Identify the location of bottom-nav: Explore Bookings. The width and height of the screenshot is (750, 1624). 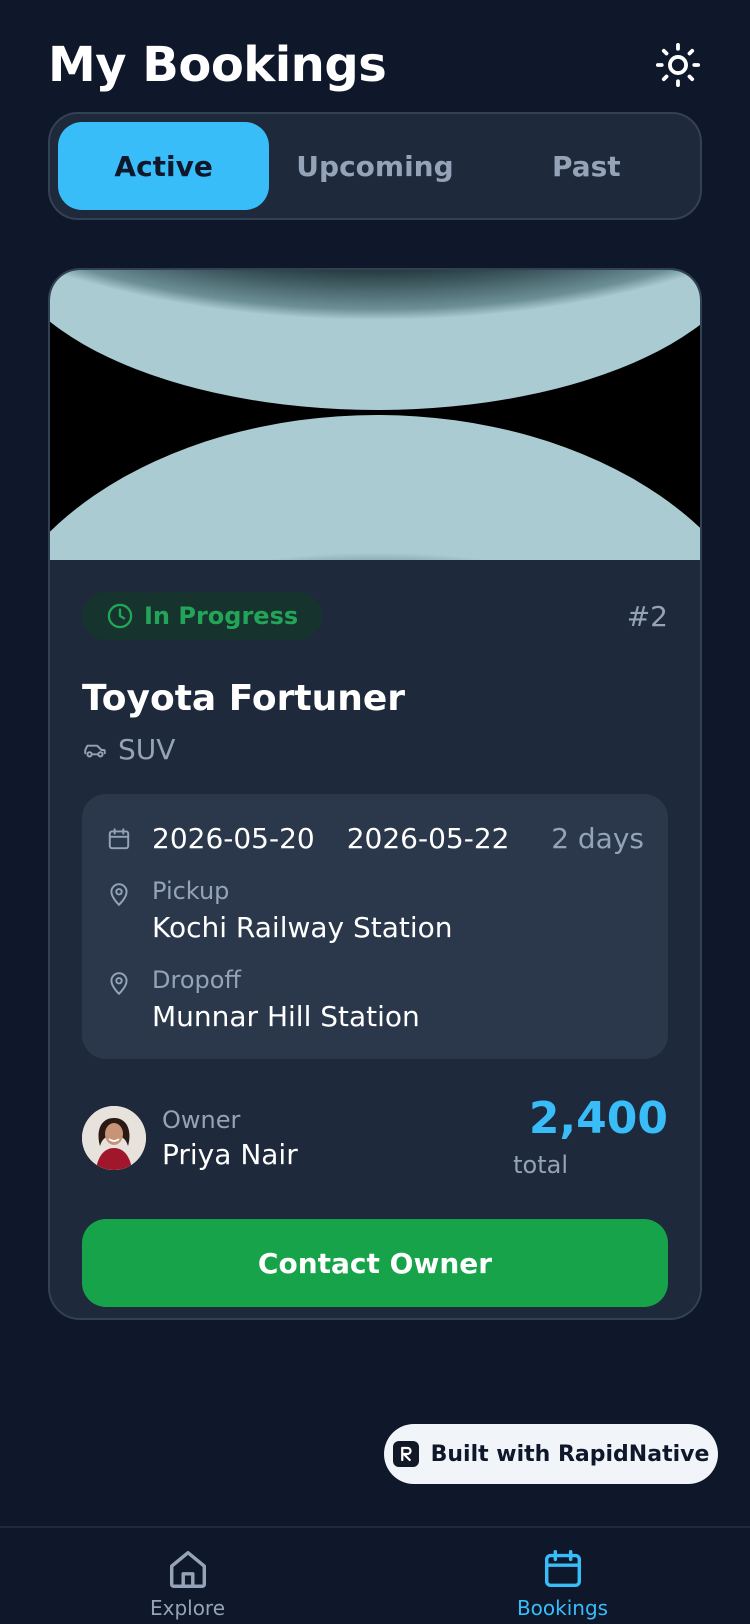
(375, 1575).